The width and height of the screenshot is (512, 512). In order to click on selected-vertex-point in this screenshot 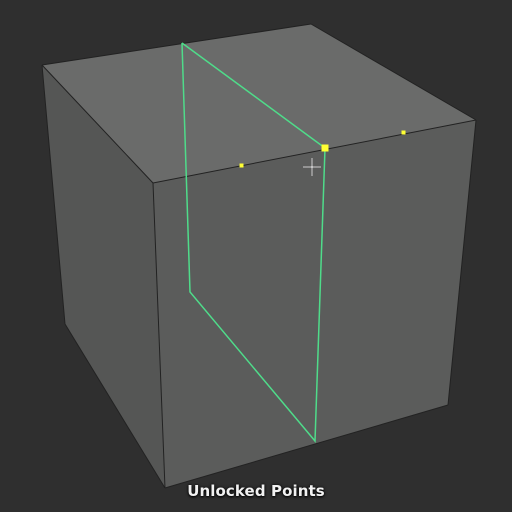, I will do `click(325, 148)`.